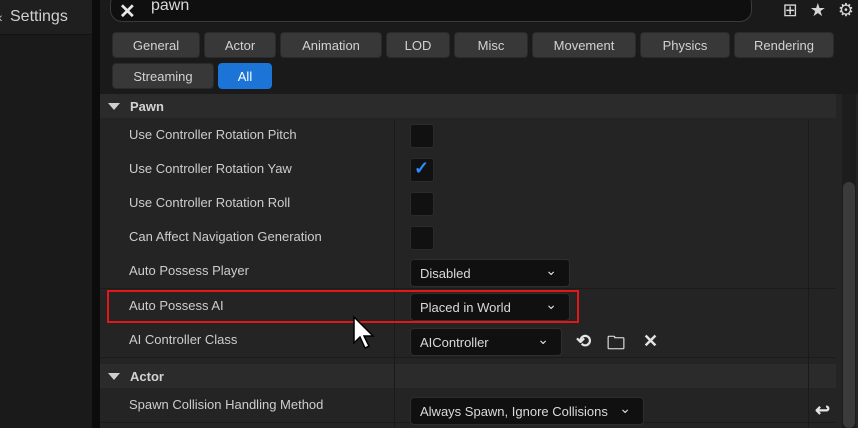  I want to click on filter-streaming: Streaming, so click(163, 76).